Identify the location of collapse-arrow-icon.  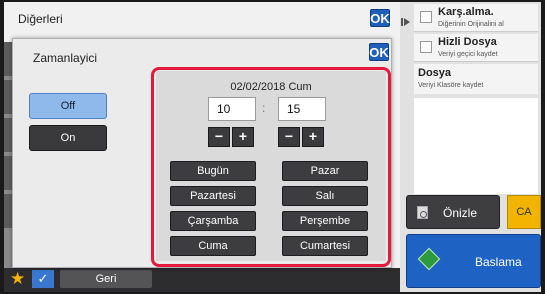
(405, 22).